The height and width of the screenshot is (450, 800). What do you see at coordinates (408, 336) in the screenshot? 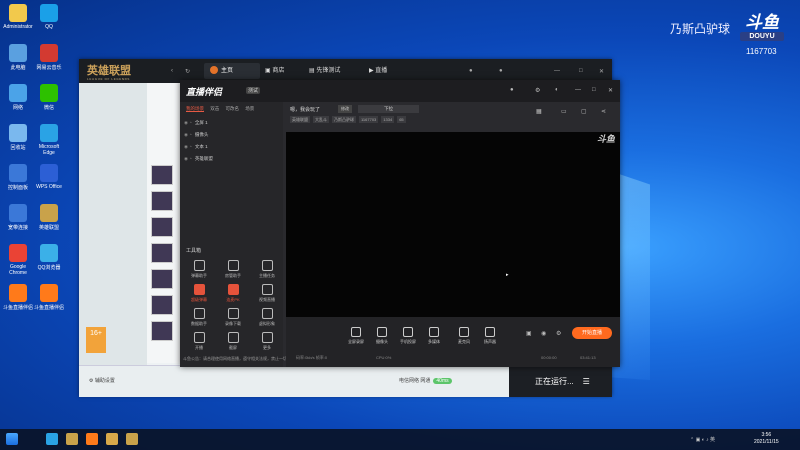
I see `phone-cast-button: 手机投屏` at bounding box center [408, 336].